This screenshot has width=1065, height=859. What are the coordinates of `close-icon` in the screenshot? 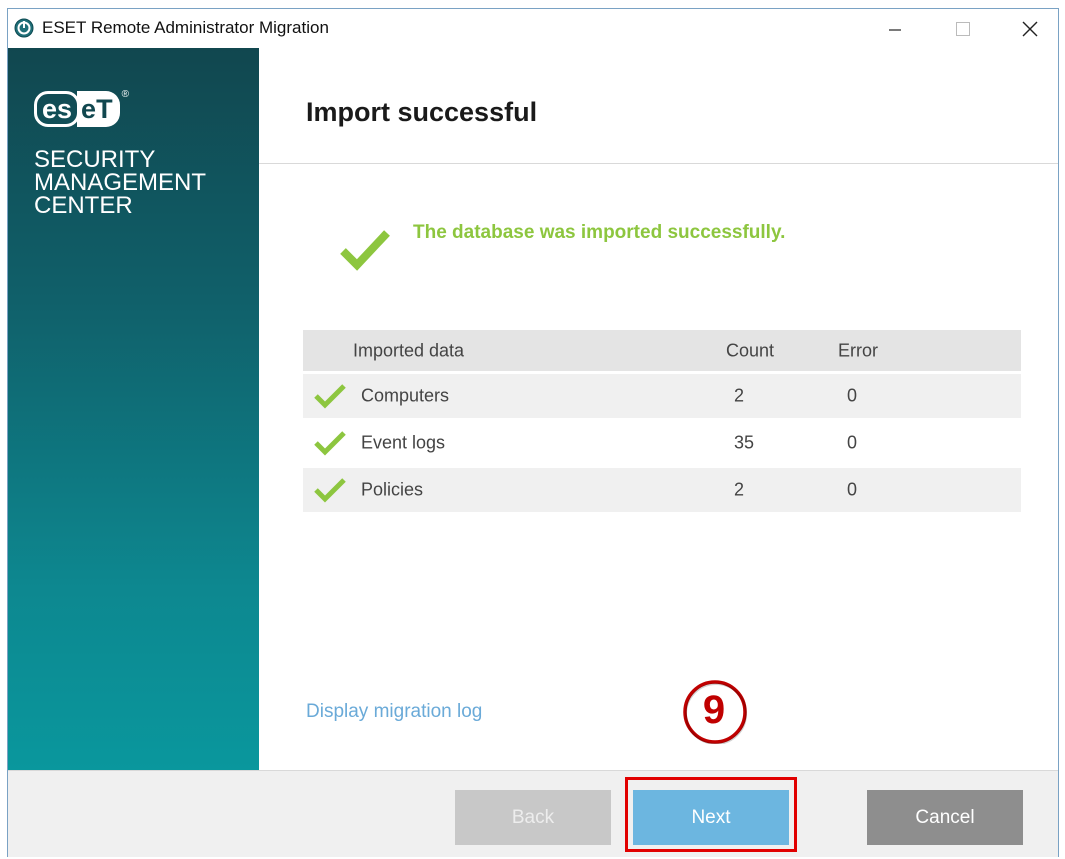 It's located at (1030, 28).